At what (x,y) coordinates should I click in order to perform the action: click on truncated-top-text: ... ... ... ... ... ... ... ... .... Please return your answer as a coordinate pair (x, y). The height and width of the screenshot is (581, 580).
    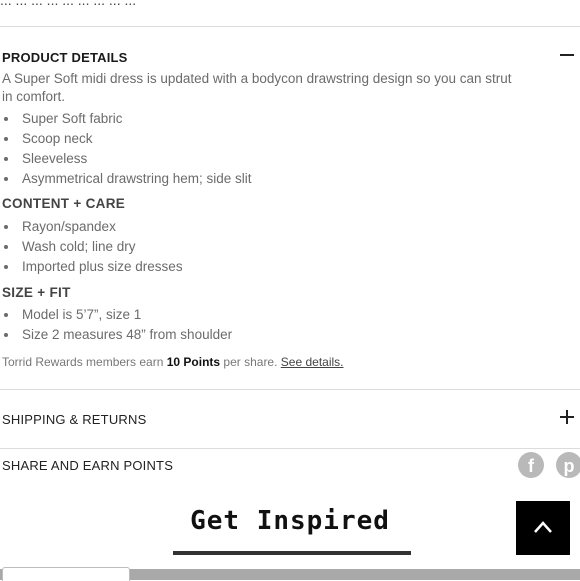
    Looking at the image, I should click on (290, 3).